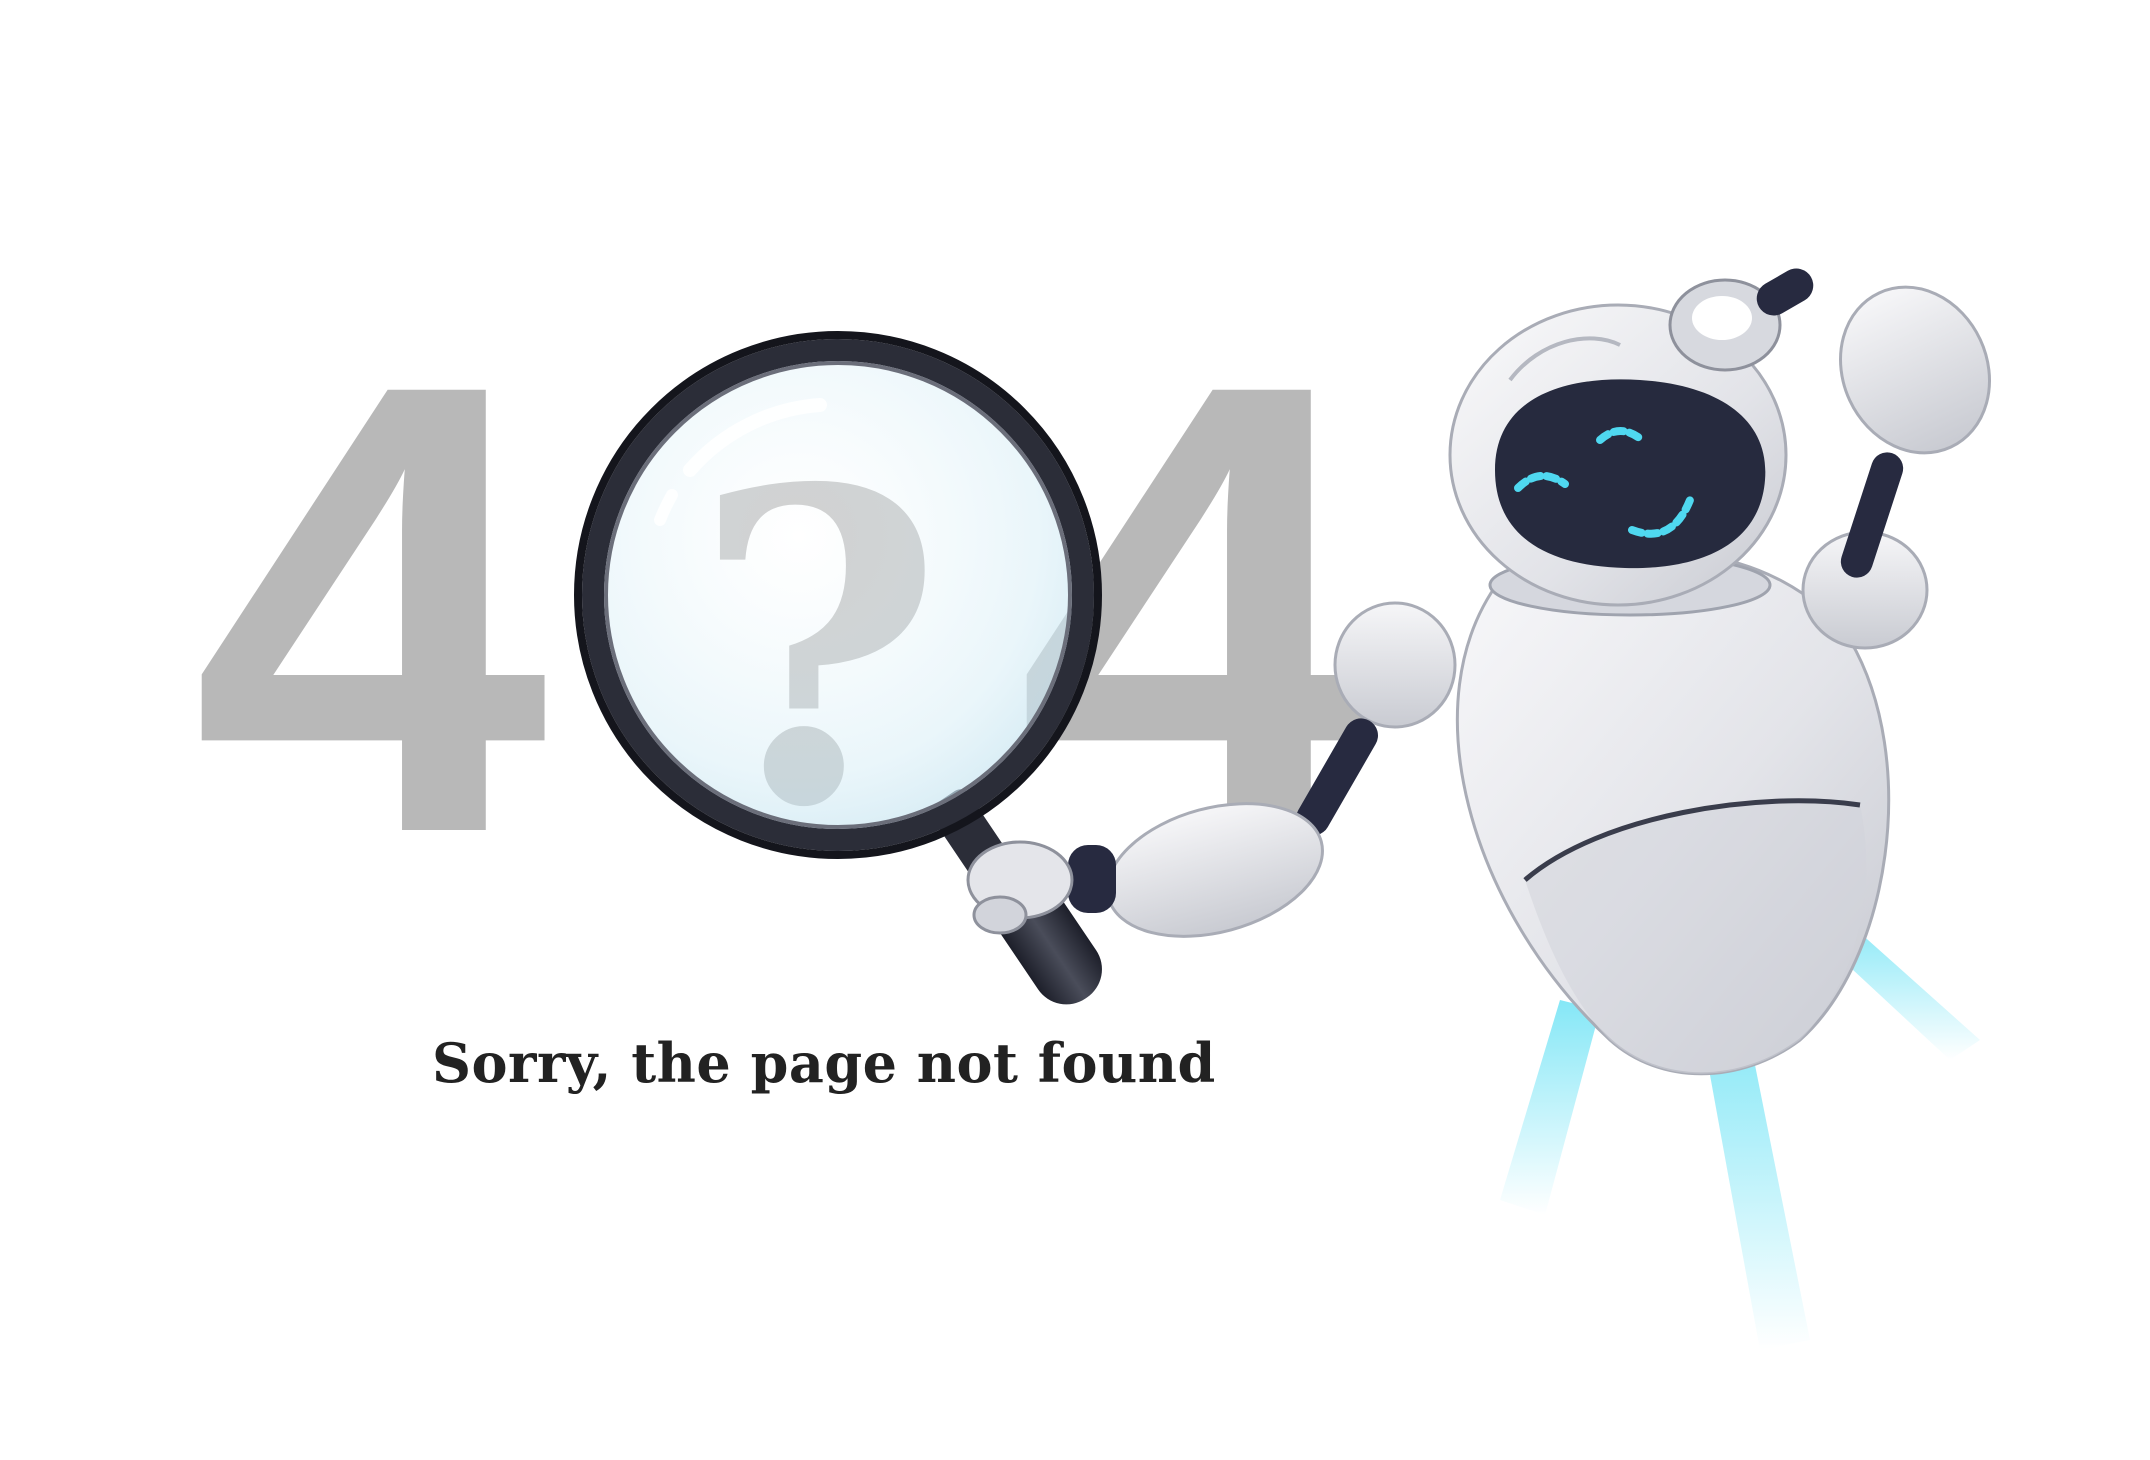 This screenshot has height=1460, width=2150. I want to click on digit-four-left: 4, so click(372, 608).